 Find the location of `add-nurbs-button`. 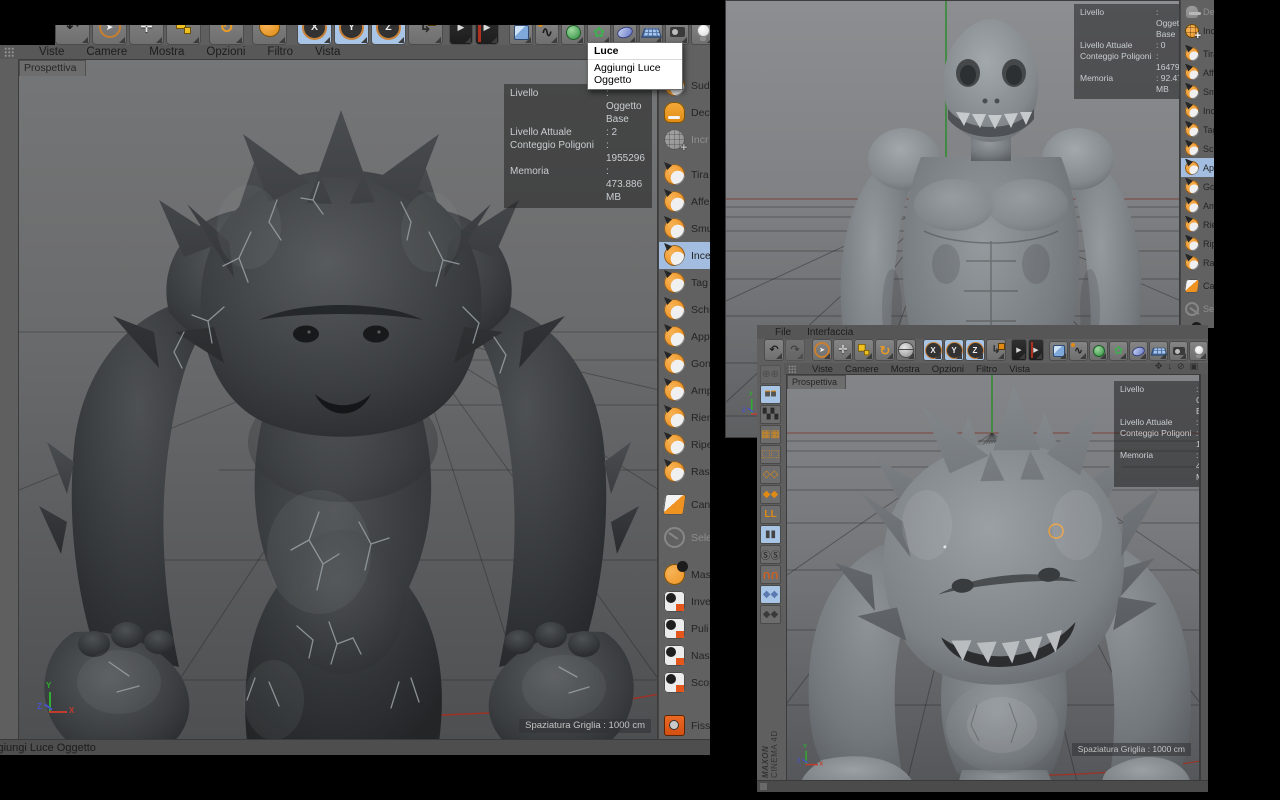

add-nurbs-button is located at coordinates (1098, 351).